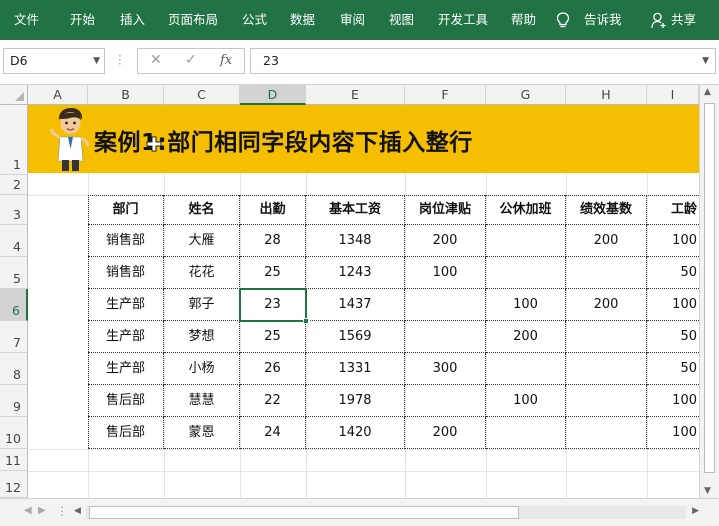 The image size is (719, 526). I want to click on table-cell-base-salary: 1243, so click(355, 273).